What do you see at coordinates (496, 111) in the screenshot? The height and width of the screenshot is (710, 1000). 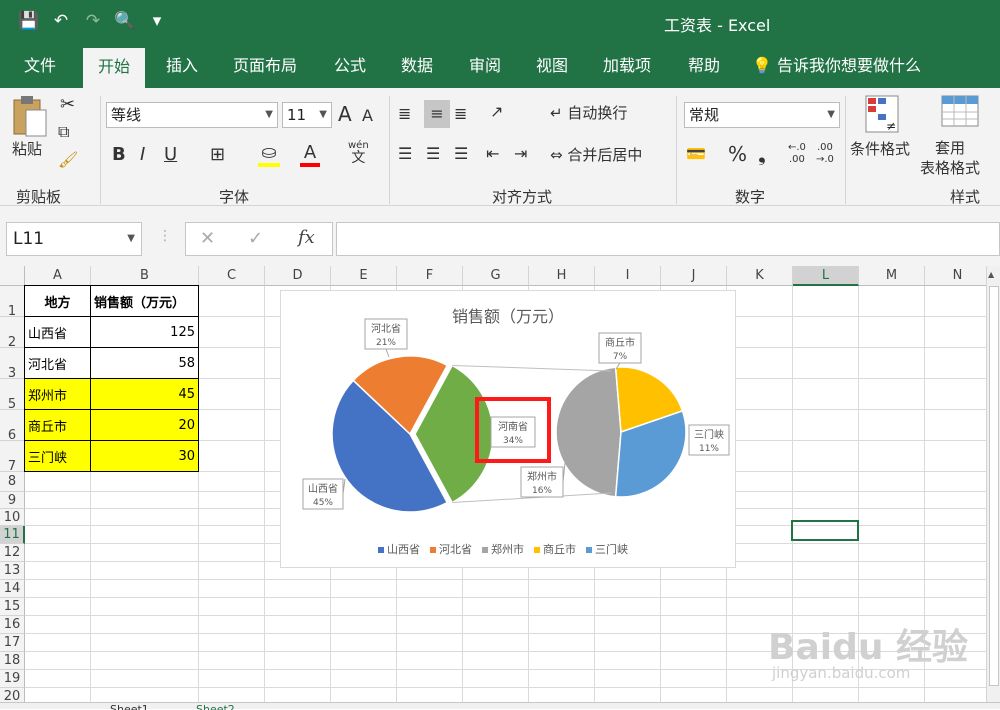 I see `orientation-icon: ↗` at bounding box center [496, 111].